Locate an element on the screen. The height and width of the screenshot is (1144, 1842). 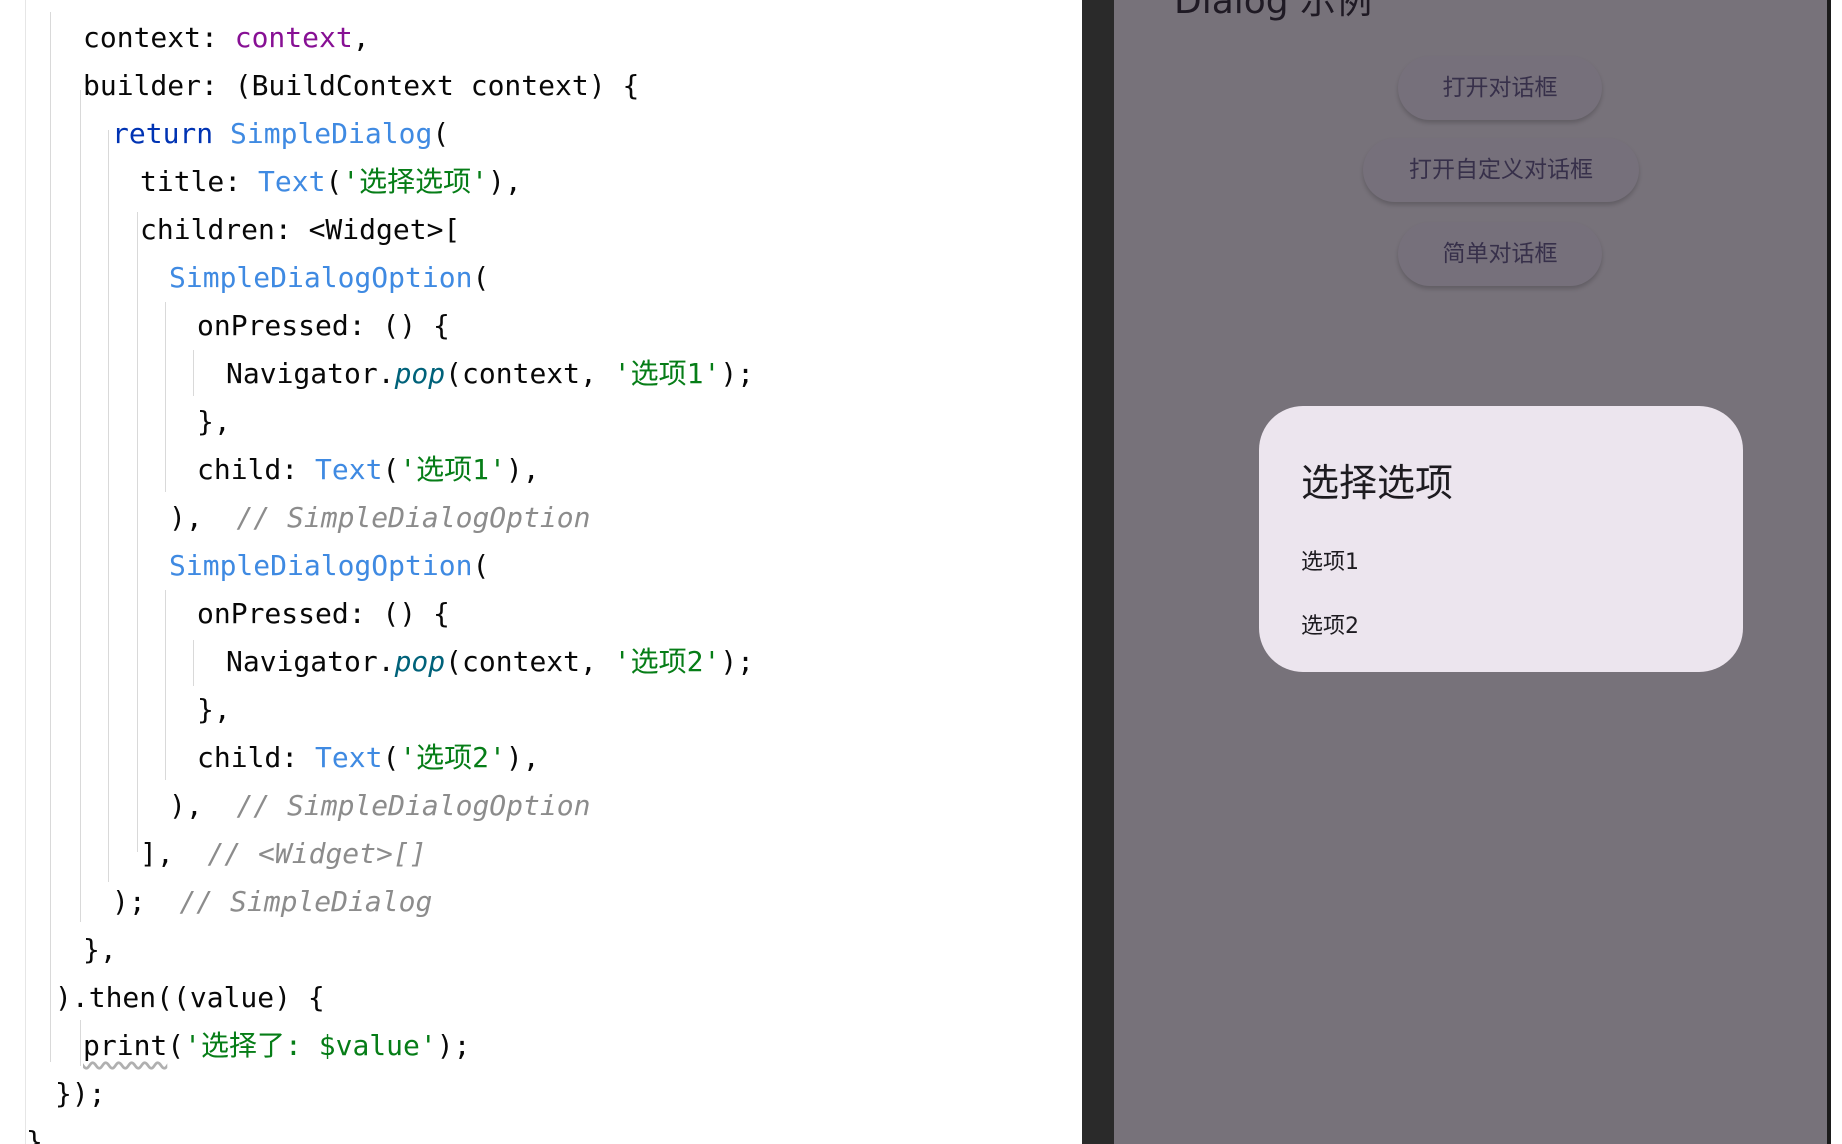
dialog-option-label: 选项1 is located at coordinates (1330, 562).